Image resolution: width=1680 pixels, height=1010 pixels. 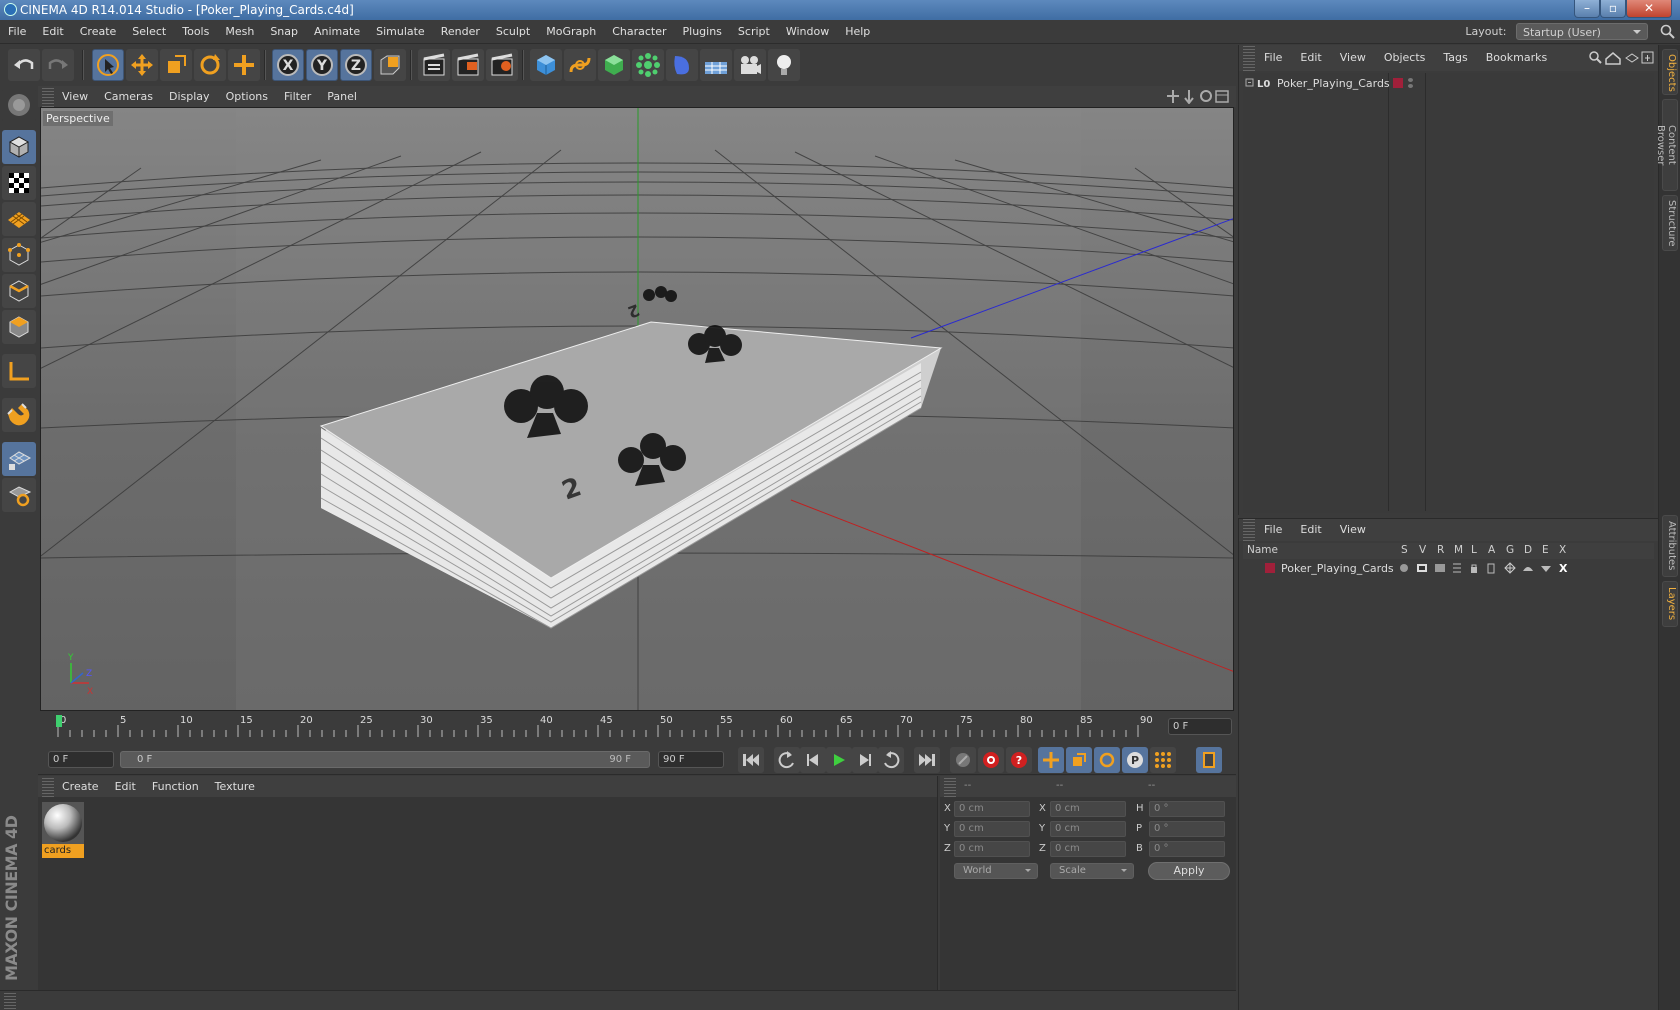 I want to click on points-mode-icon, so click(x=19, y=255).